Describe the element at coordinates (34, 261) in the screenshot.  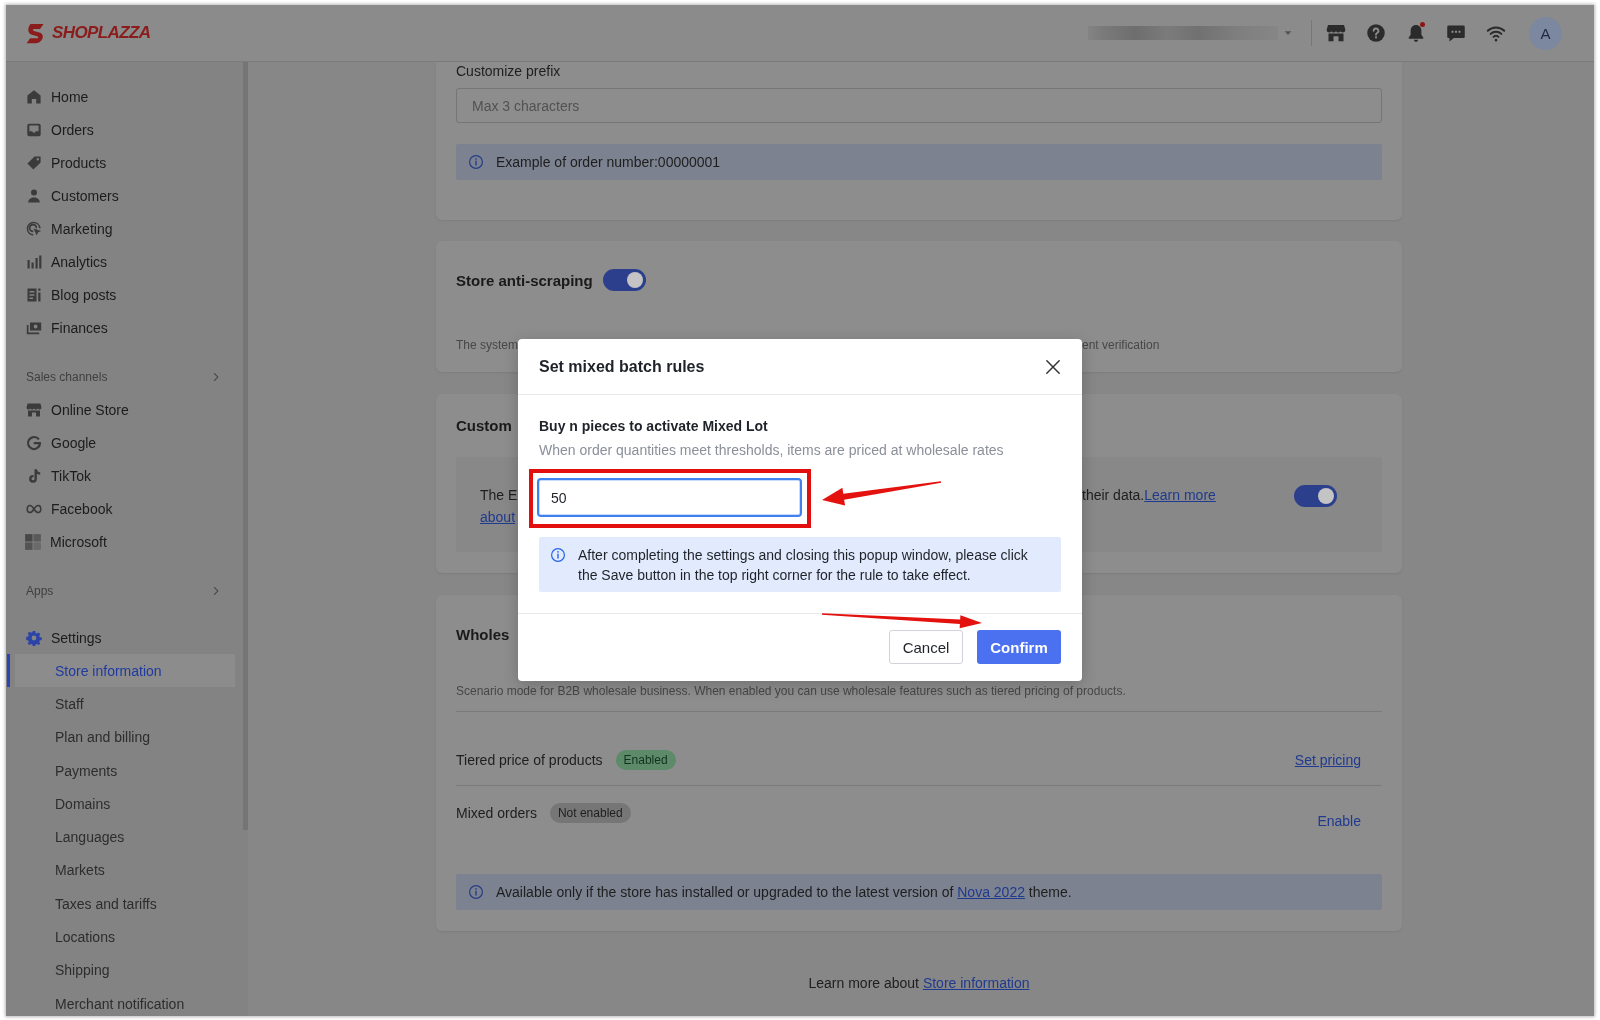
I see `bar-chart-icon` at that location.